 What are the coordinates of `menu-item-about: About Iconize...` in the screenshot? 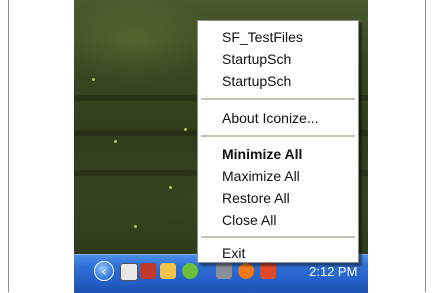 It's located at (270, 118).